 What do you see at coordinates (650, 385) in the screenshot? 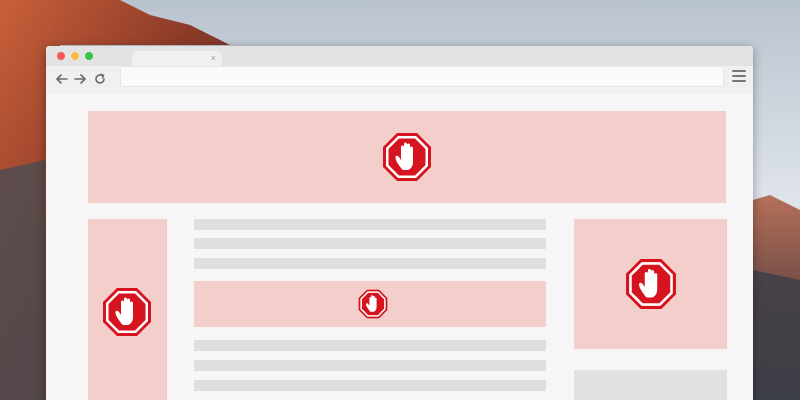
I see `sidebar-content-block` at bounding box center [650, 385].